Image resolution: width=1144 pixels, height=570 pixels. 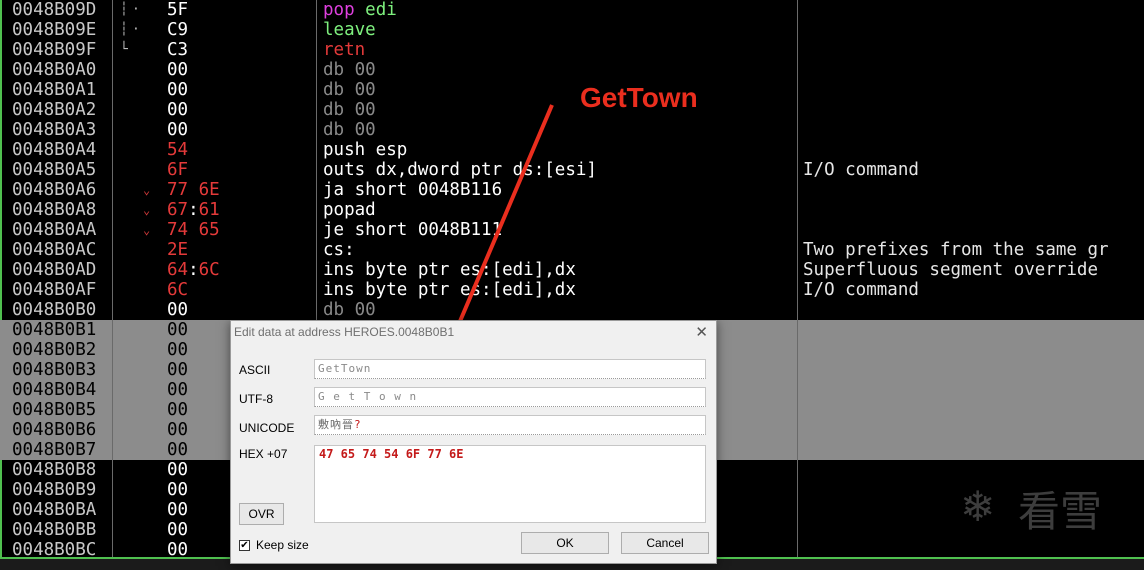 What do you see at coordinates (282, 545) in the screenshot?
I see `keep-size-label: Keep size` at bounding box center [282, 545].